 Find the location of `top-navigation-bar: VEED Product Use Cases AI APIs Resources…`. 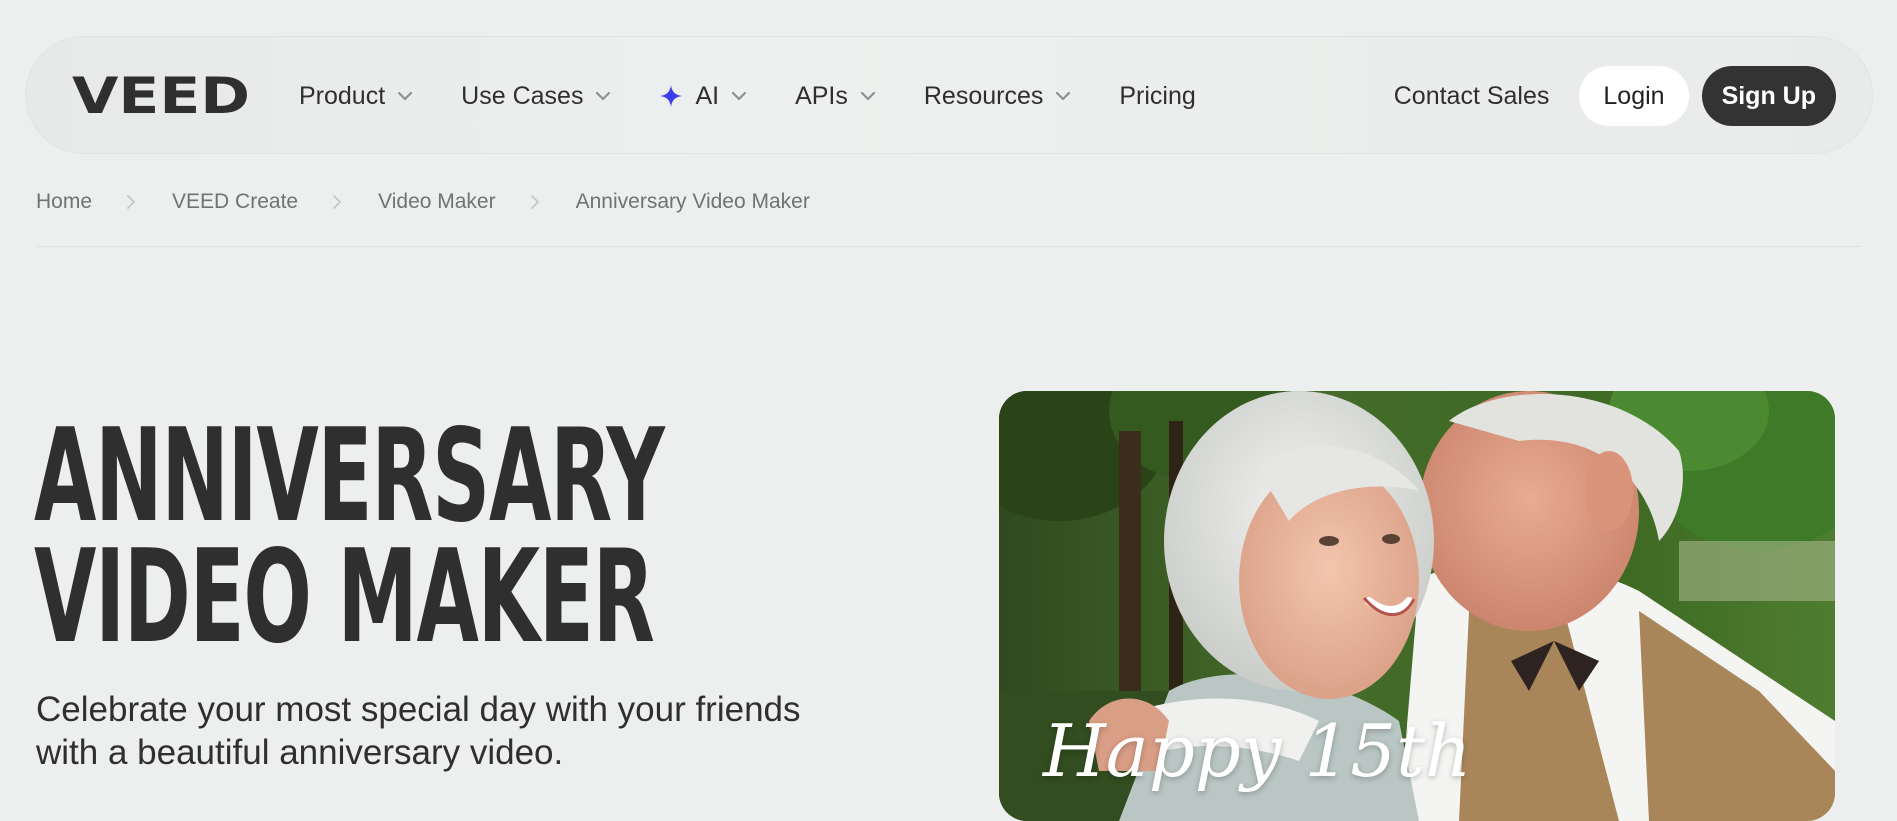

top-navigation-bar: VEED Product Use Cases AI APIs Resources… is located at coordinates (949, 95).